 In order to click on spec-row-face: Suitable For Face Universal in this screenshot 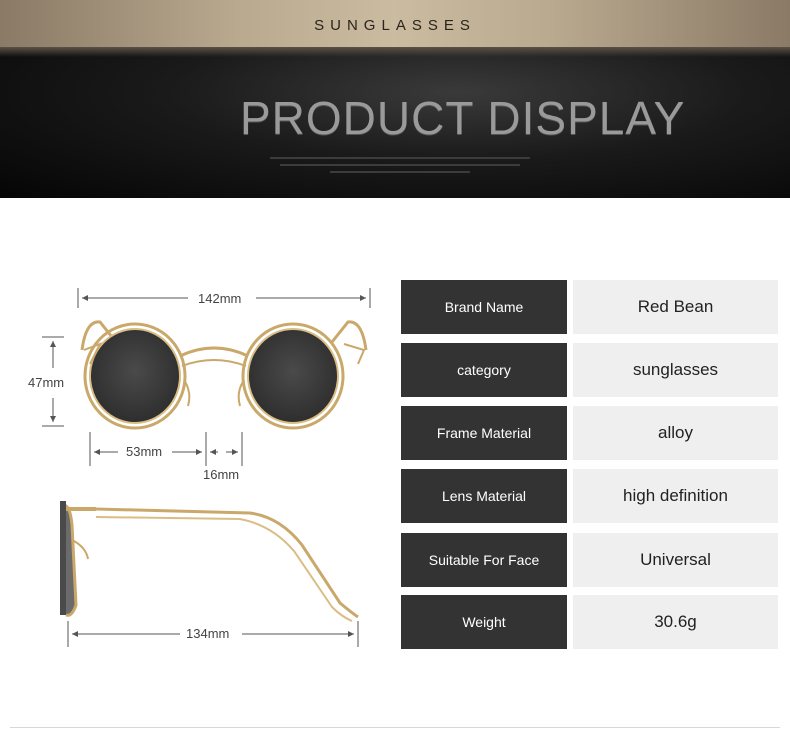, I will do `click(589, 560)`.